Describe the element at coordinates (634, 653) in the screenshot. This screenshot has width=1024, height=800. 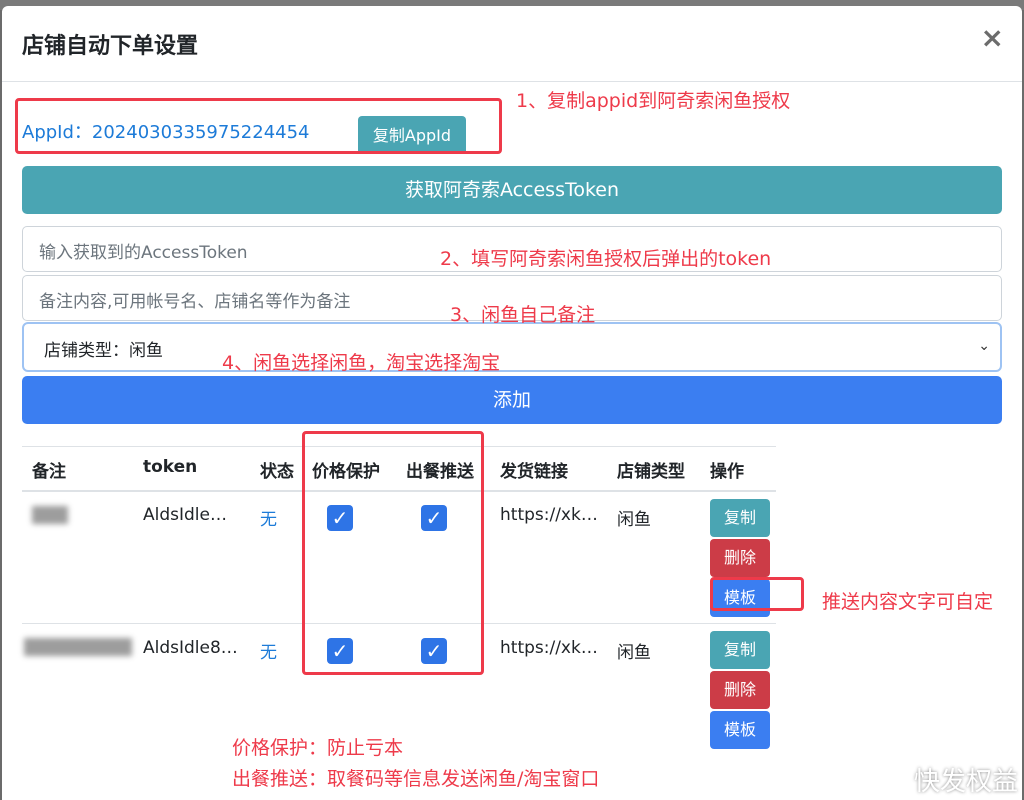
I see `row2-shop-type: 闲鱼` at that location.